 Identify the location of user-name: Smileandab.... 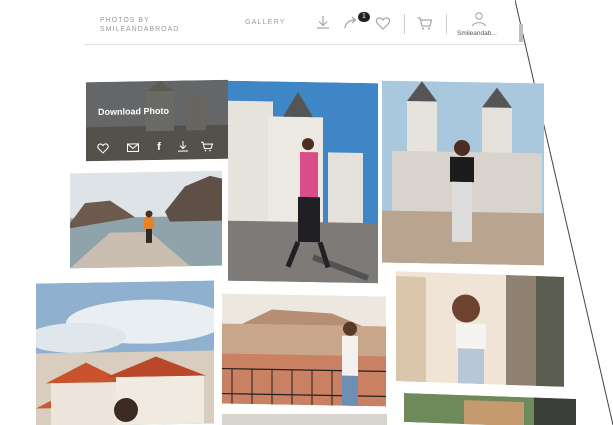
(477, 33).